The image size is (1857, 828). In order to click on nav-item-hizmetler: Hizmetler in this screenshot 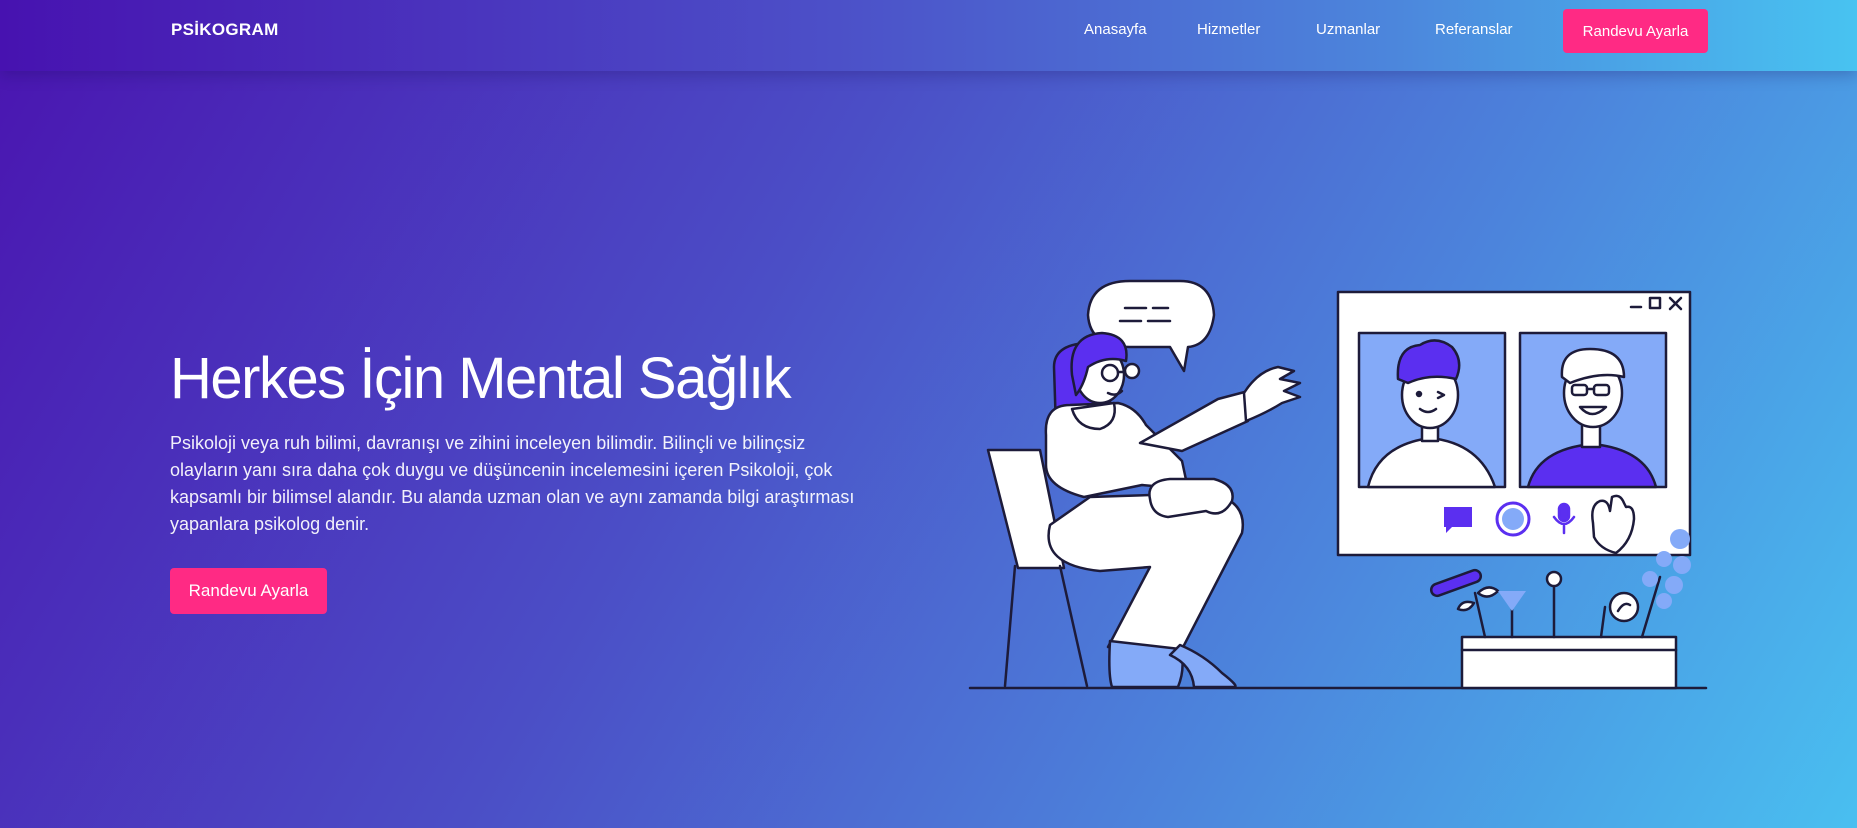, I will do `click(1228, 29)`.